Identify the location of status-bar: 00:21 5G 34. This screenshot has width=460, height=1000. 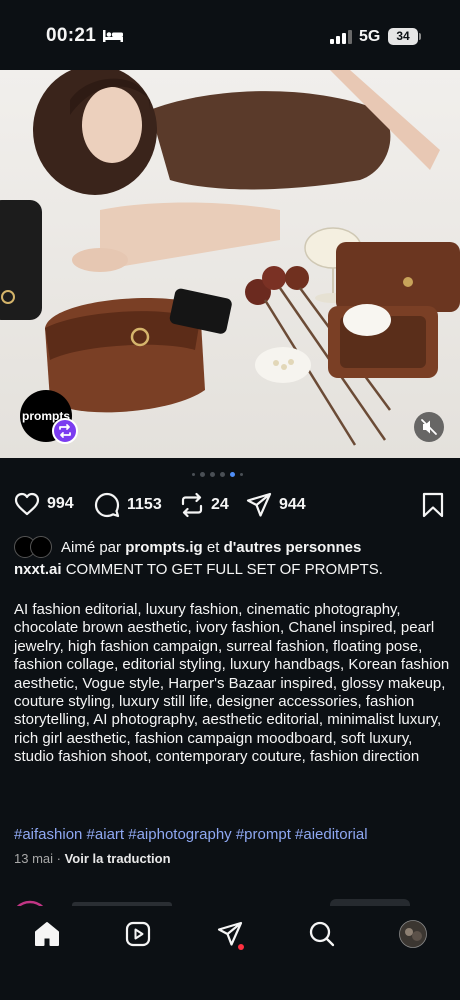
(230, 35).